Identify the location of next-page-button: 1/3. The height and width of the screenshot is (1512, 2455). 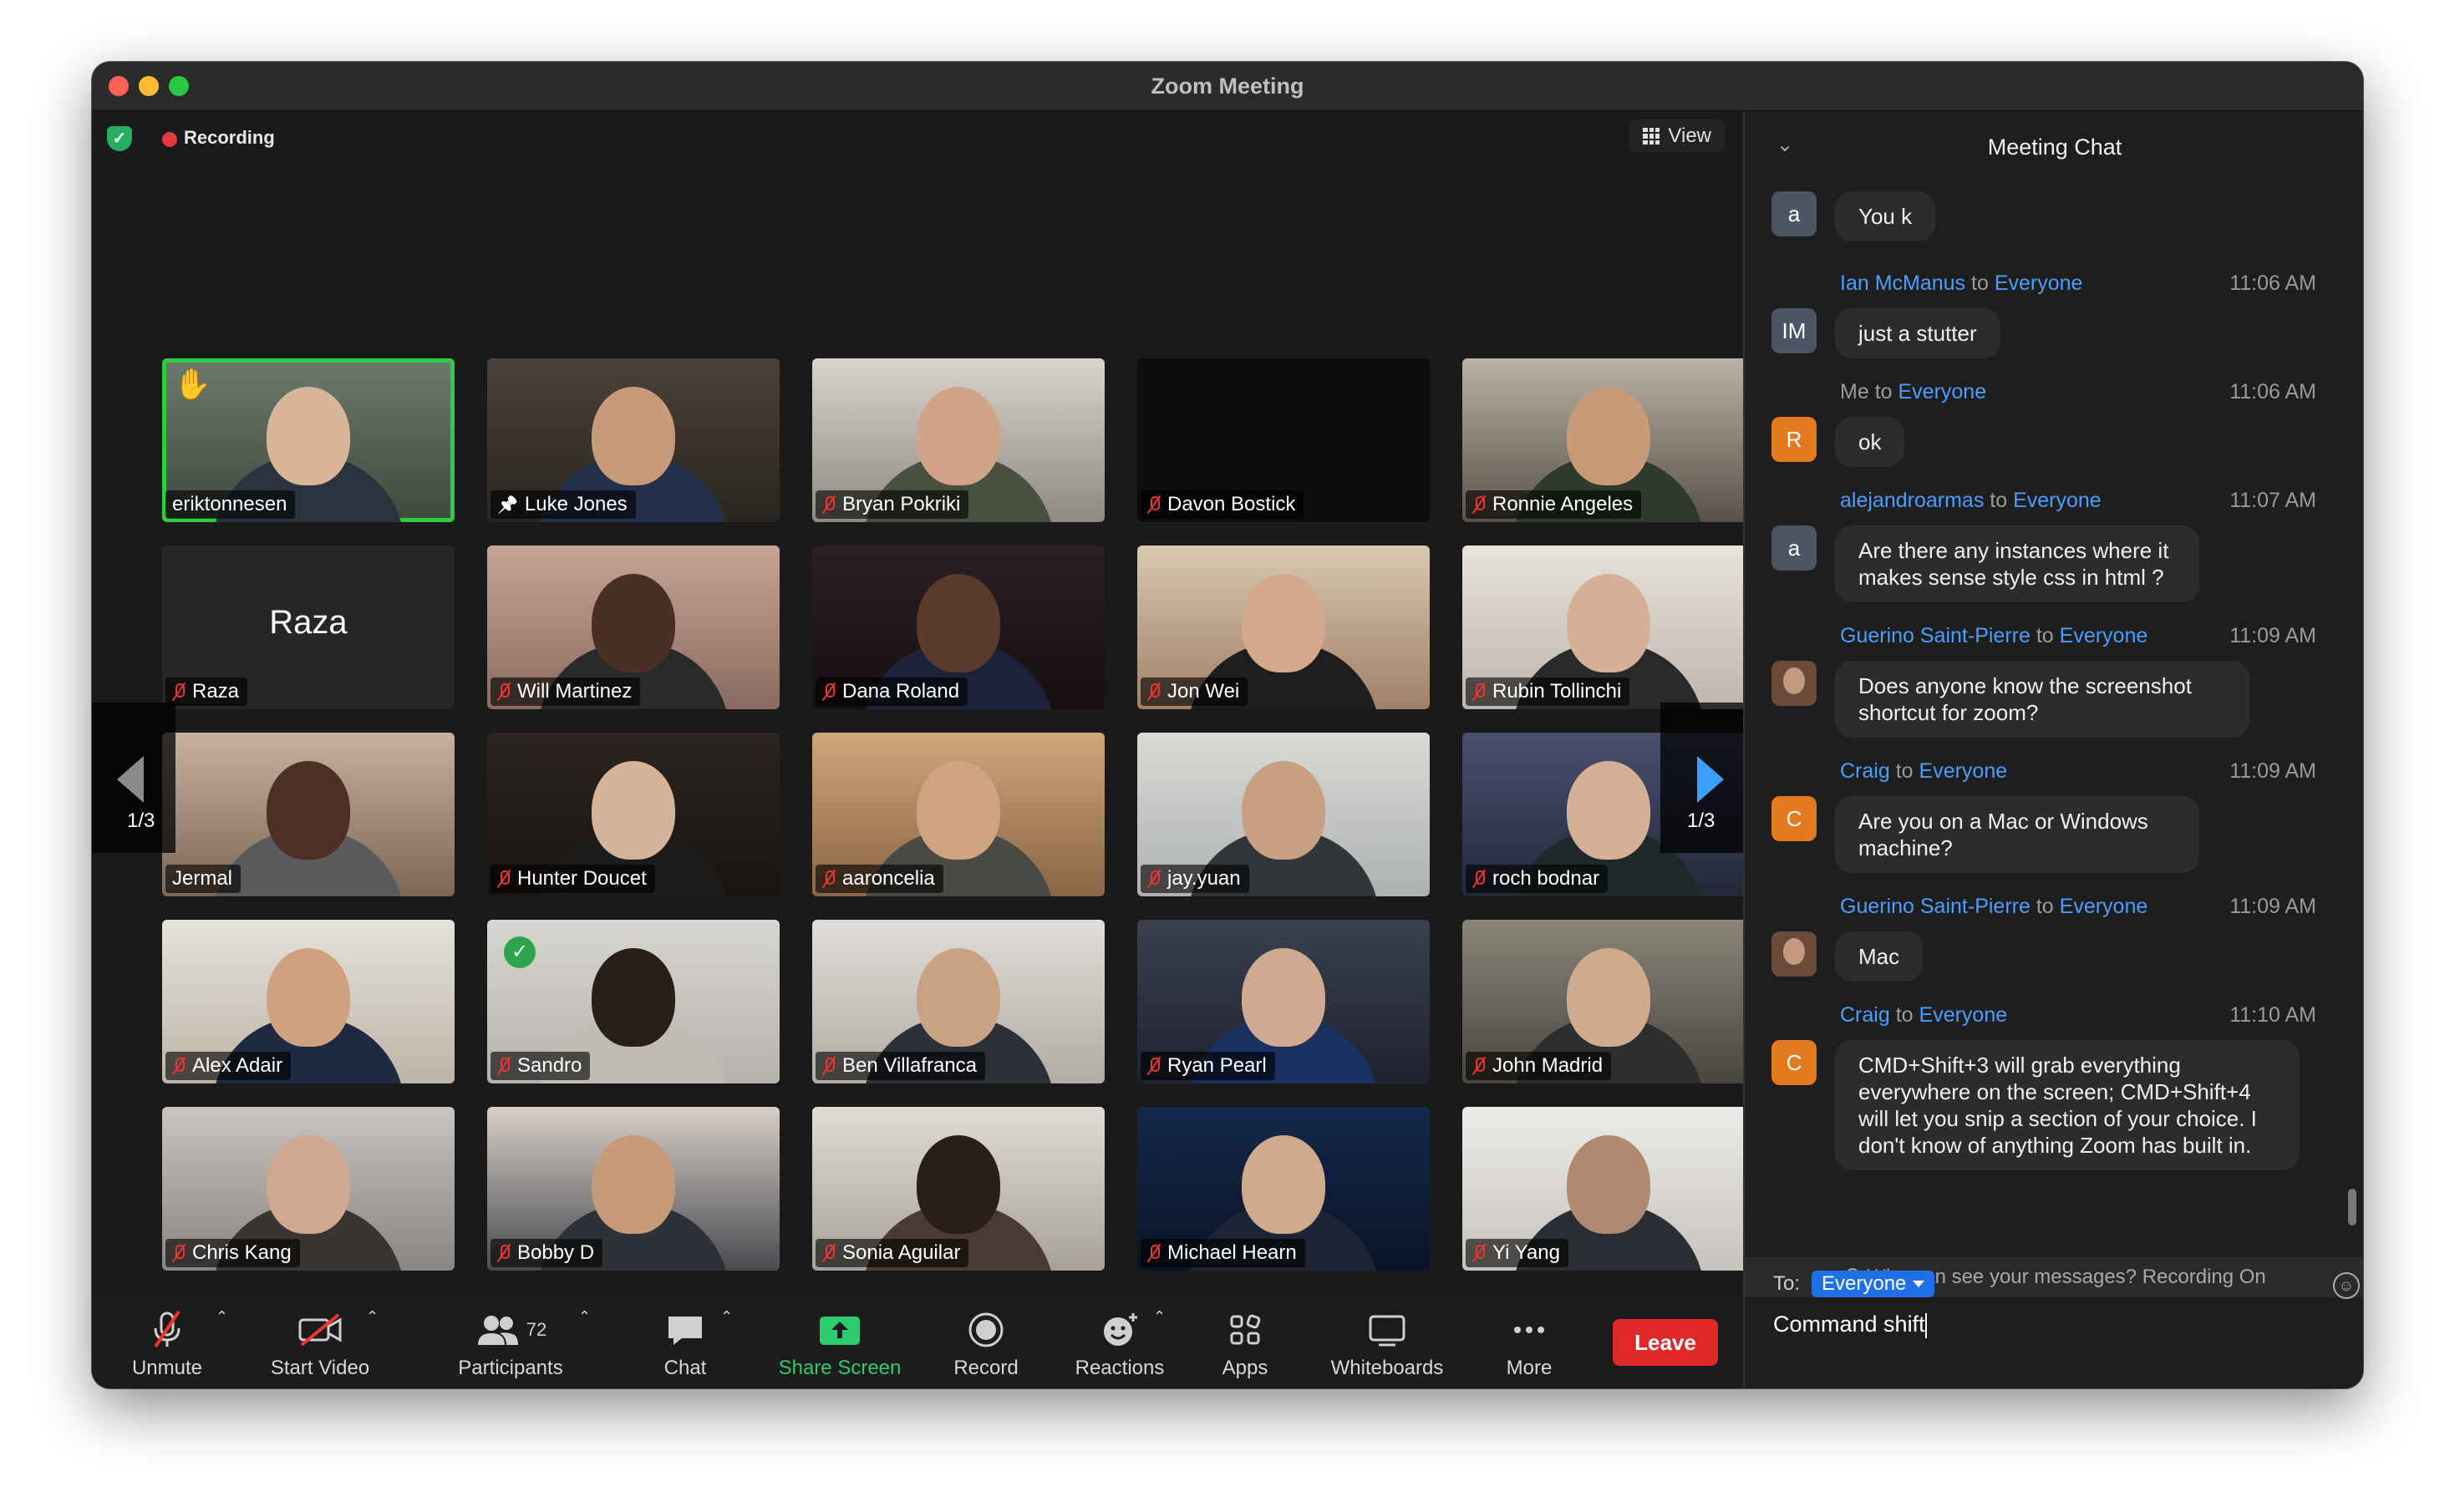
(1702, 778).